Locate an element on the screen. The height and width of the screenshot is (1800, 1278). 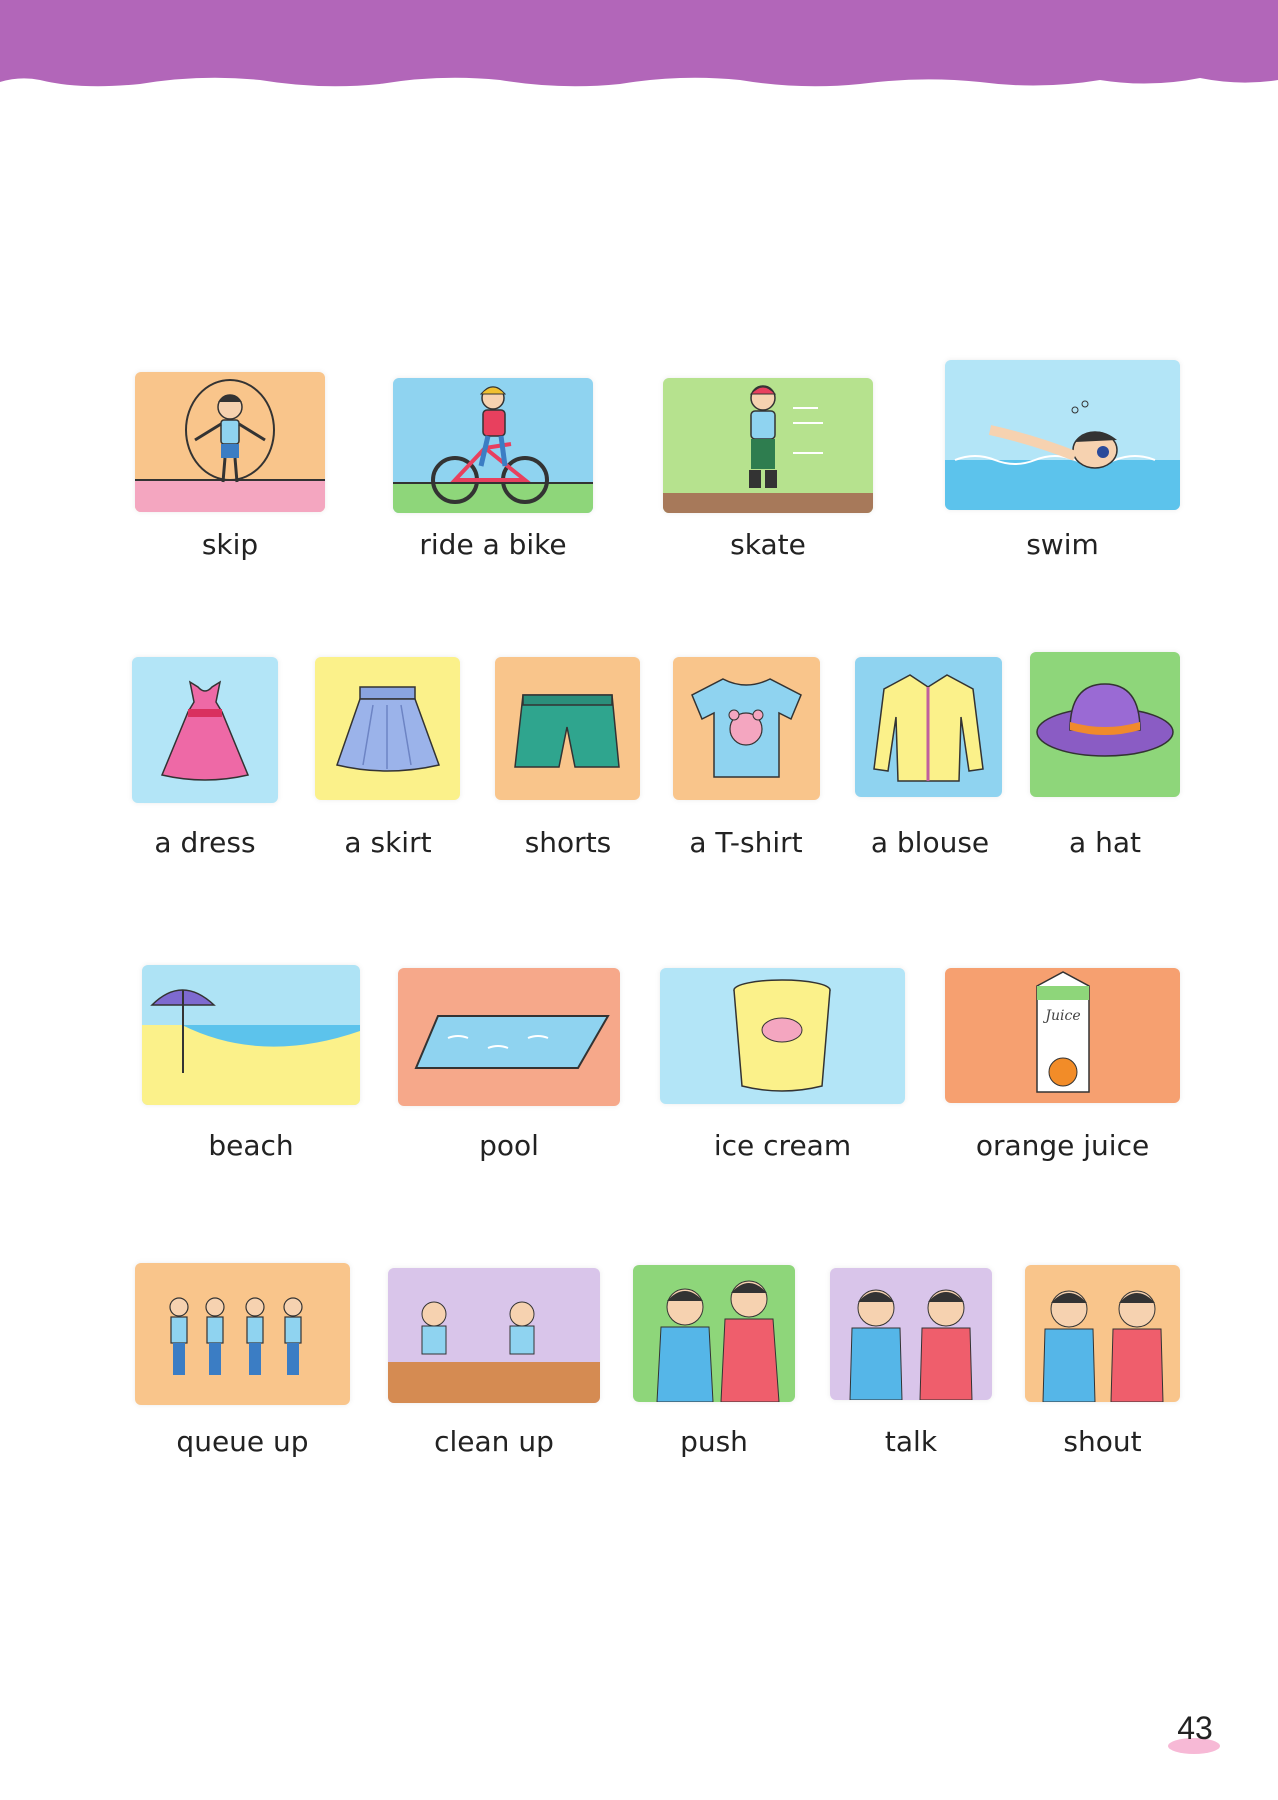
card-ride-a-bike is located at coordinates (493, 445).